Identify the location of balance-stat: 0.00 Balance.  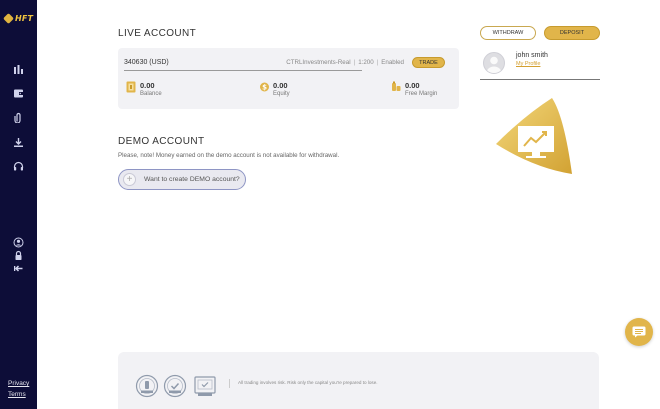
(144, 90).